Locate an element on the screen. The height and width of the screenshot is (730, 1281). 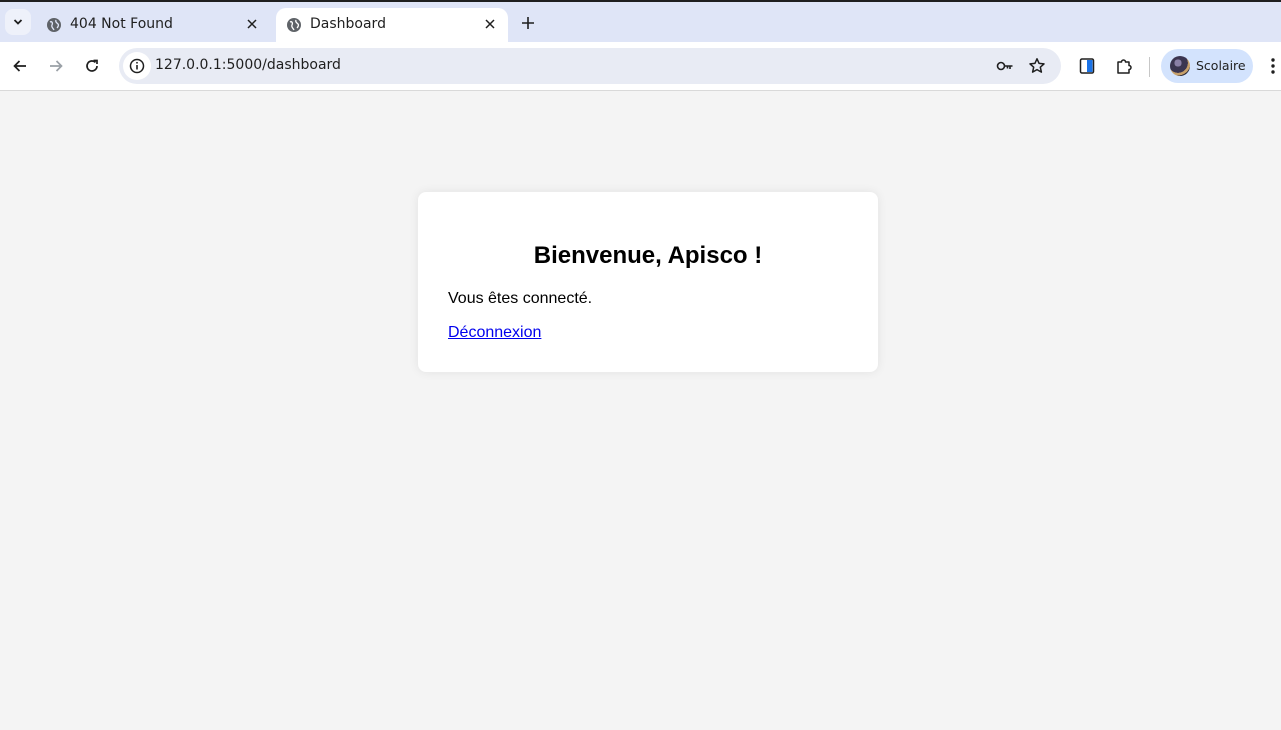
plus-icon is located at coordinates (528, 23).